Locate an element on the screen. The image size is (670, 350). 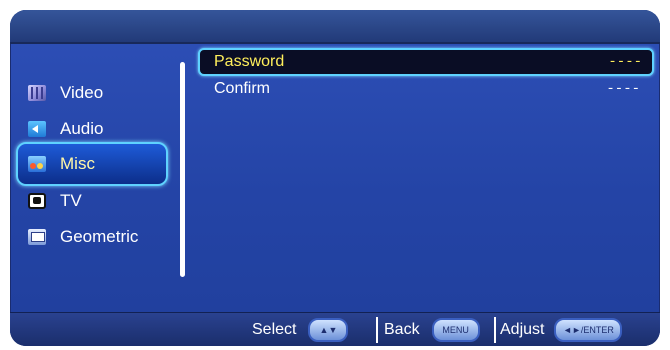
geometric-icon is located at coordinates (37, 237).